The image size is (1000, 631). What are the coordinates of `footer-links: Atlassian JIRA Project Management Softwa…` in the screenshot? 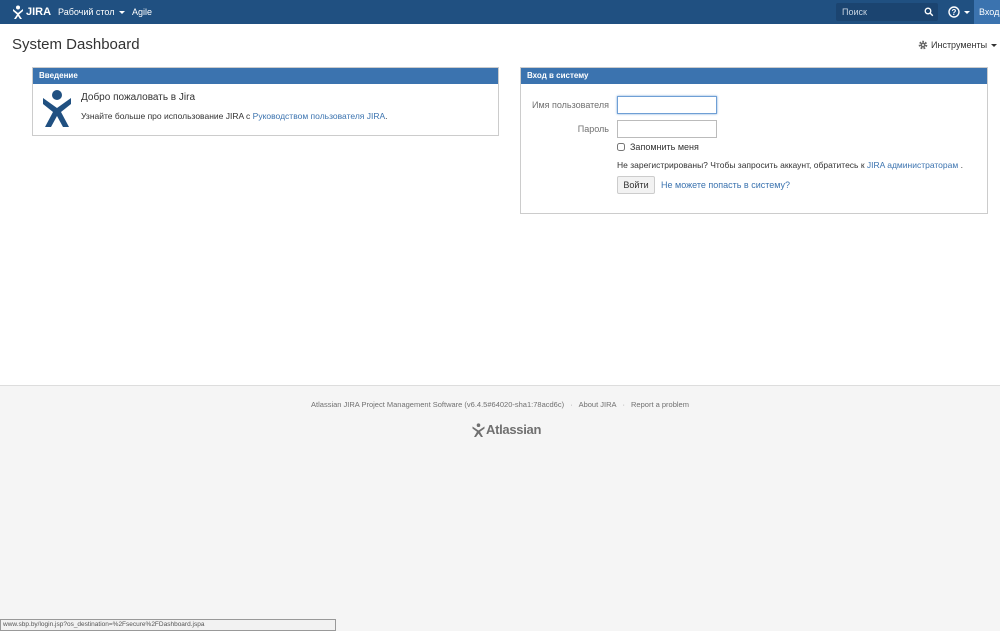 It's located at (500, 404).